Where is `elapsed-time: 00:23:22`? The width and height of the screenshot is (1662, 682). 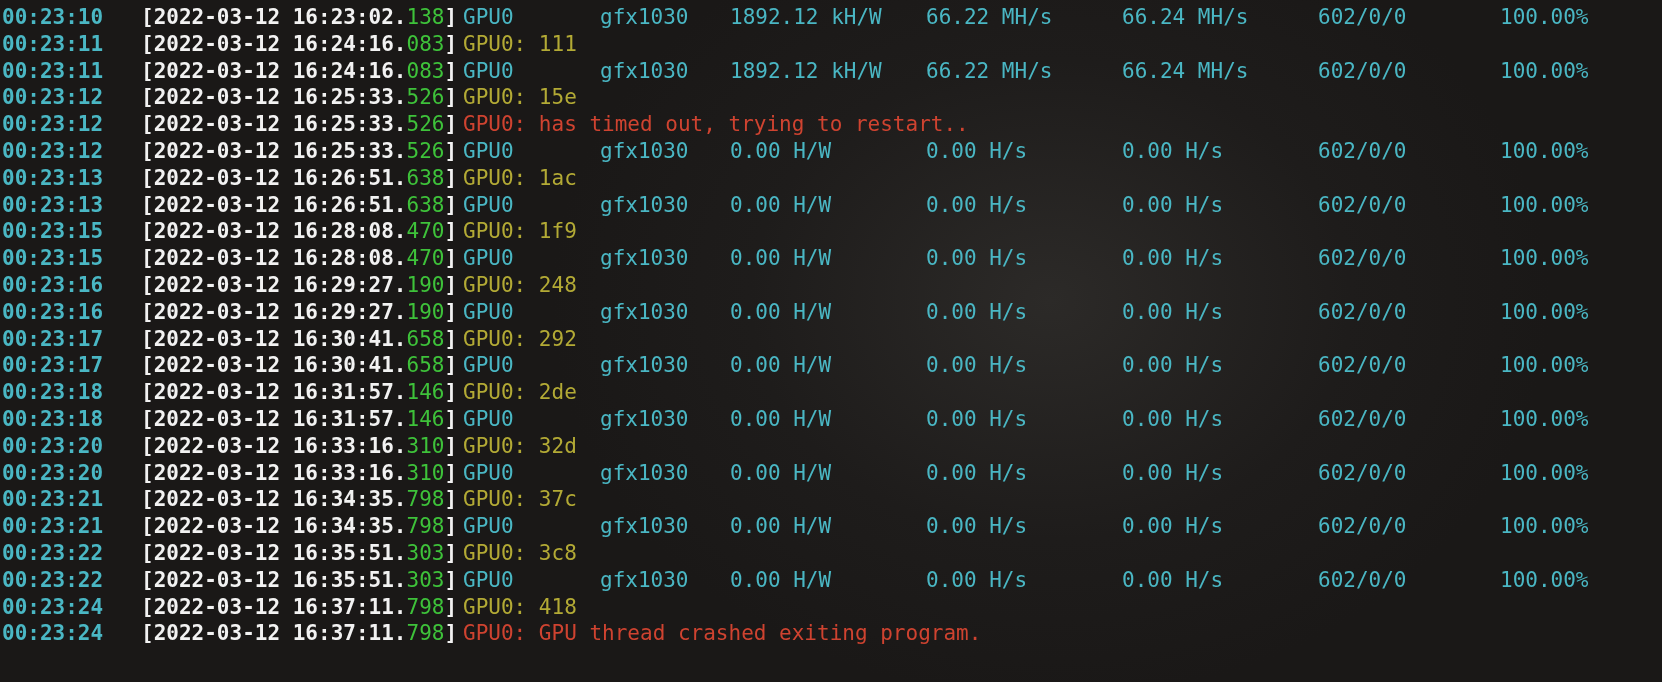 elapsed-time: 00:23:22 is located at coordinates (53, 580).